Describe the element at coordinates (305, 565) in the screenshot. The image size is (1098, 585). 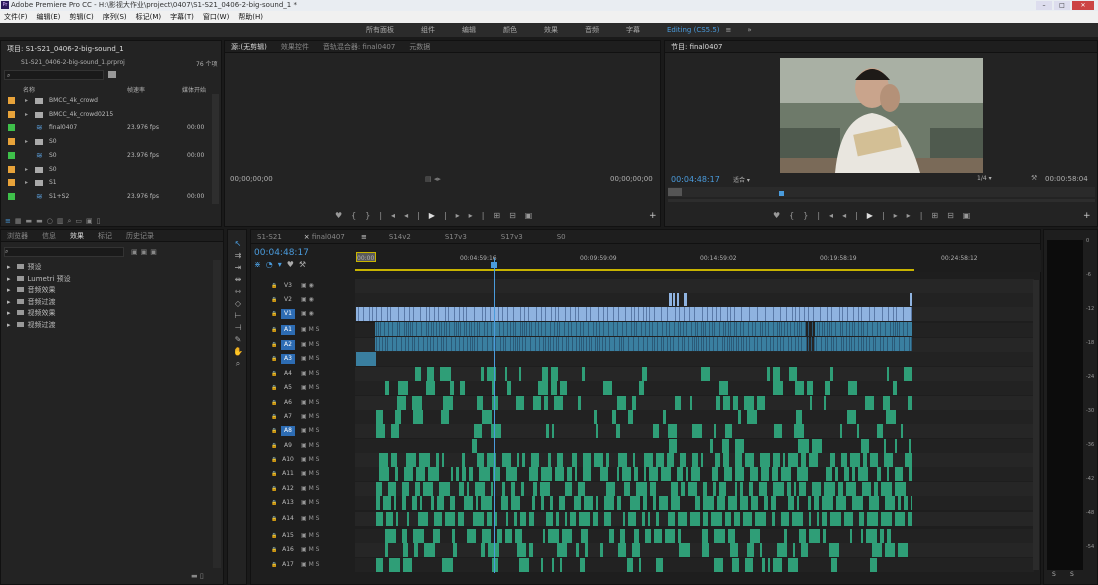
I see `track-header-a17: 🔒 A17 ▣ M S` at that location.